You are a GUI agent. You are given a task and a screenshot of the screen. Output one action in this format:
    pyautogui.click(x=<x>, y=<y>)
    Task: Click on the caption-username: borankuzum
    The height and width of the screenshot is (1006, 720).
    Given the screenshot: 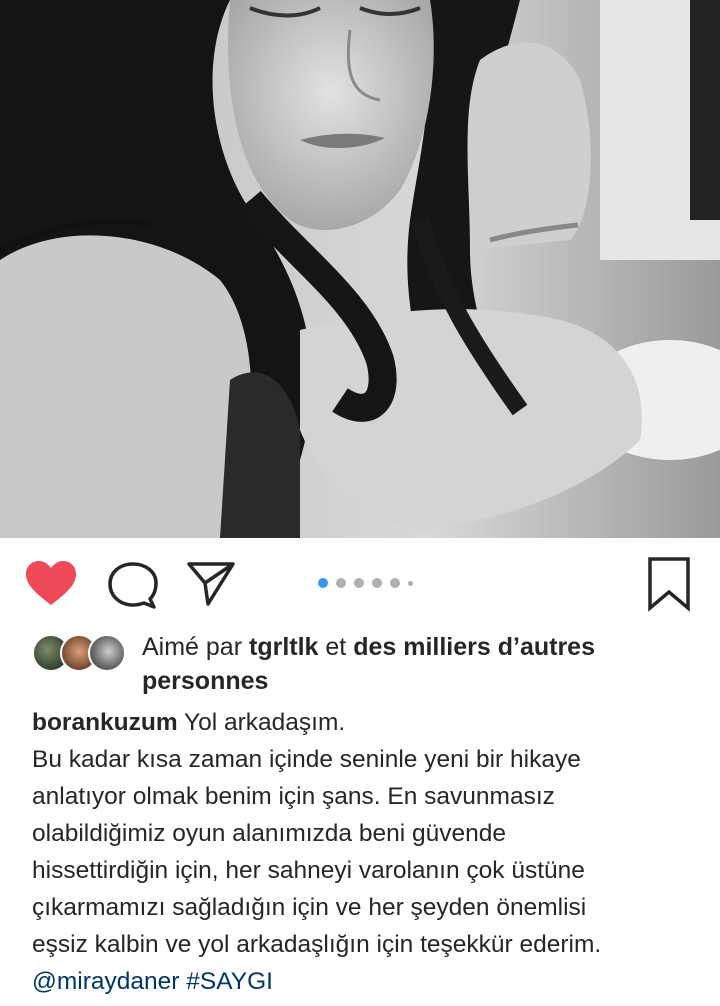 What is the action you would take?
    pyautogui.click(x=105, y=722)
    